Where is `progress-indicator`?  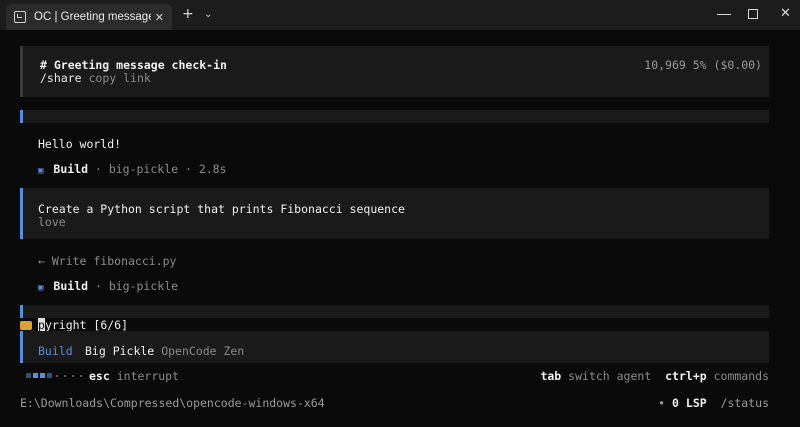
progress-indicator is located at coordinates (55, 375).